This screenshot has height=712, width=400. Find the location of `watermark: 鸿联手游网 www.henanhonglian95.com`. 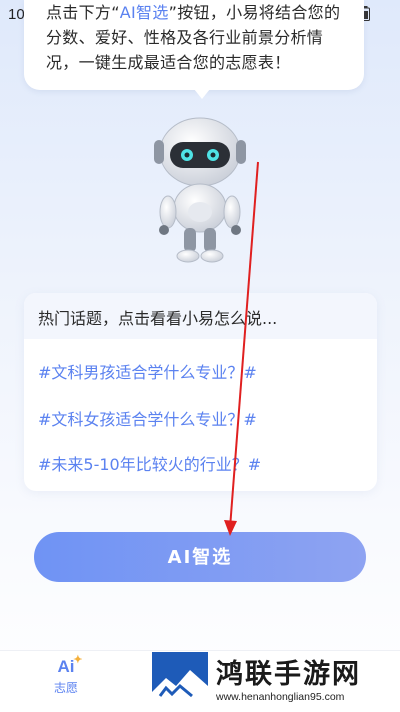

watermark: 鸿联手游网 www.henanhonglian95.com is located at coordinates (272, 681).